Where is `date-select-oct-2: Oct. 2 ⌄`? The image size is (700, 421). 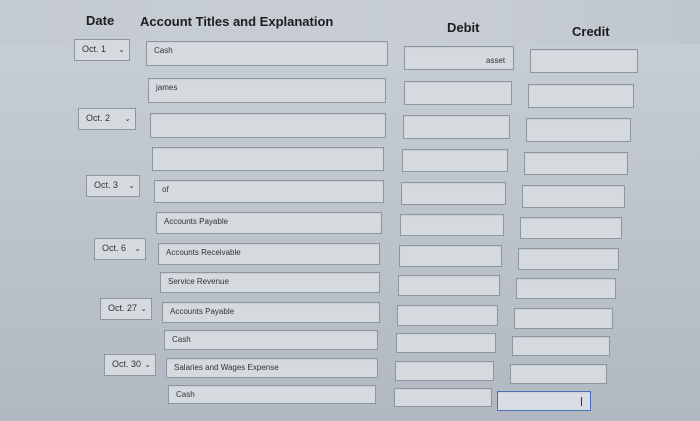
date-select-oct-2: Oct. 2 ⌄ is located at coordinates (107, 119).